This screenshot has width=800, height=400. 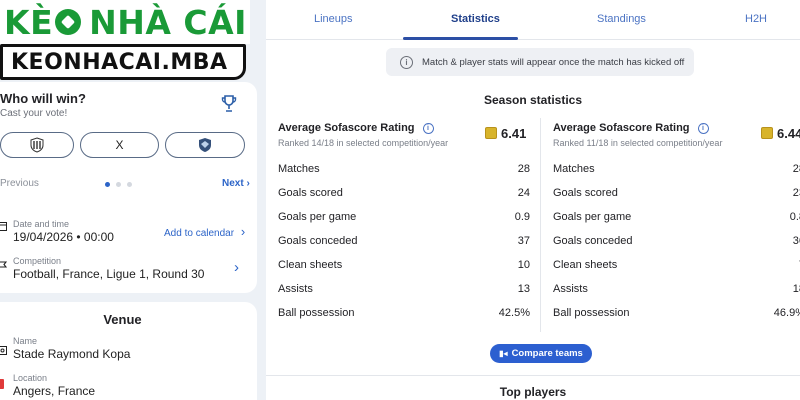 I want to click on add-to-calendar-link: Add to calendar ›, so click(x=204, y=231).